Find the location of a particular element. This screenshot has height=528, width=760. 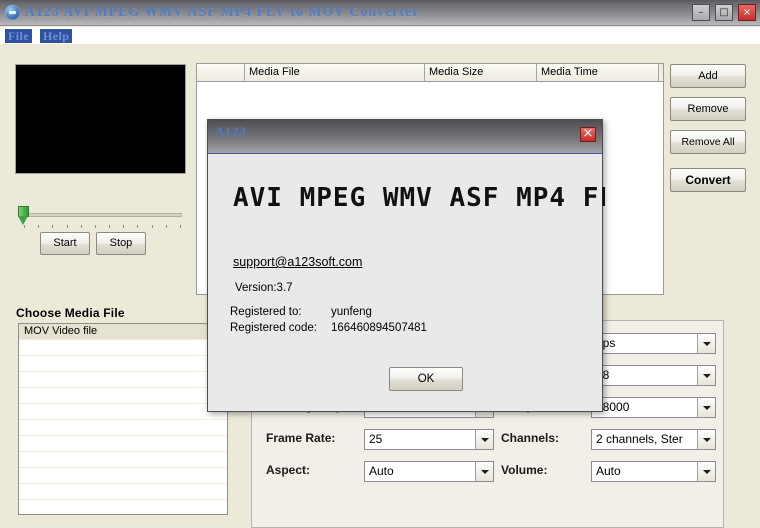

slider-ticks is located at coordinates (103, 227).